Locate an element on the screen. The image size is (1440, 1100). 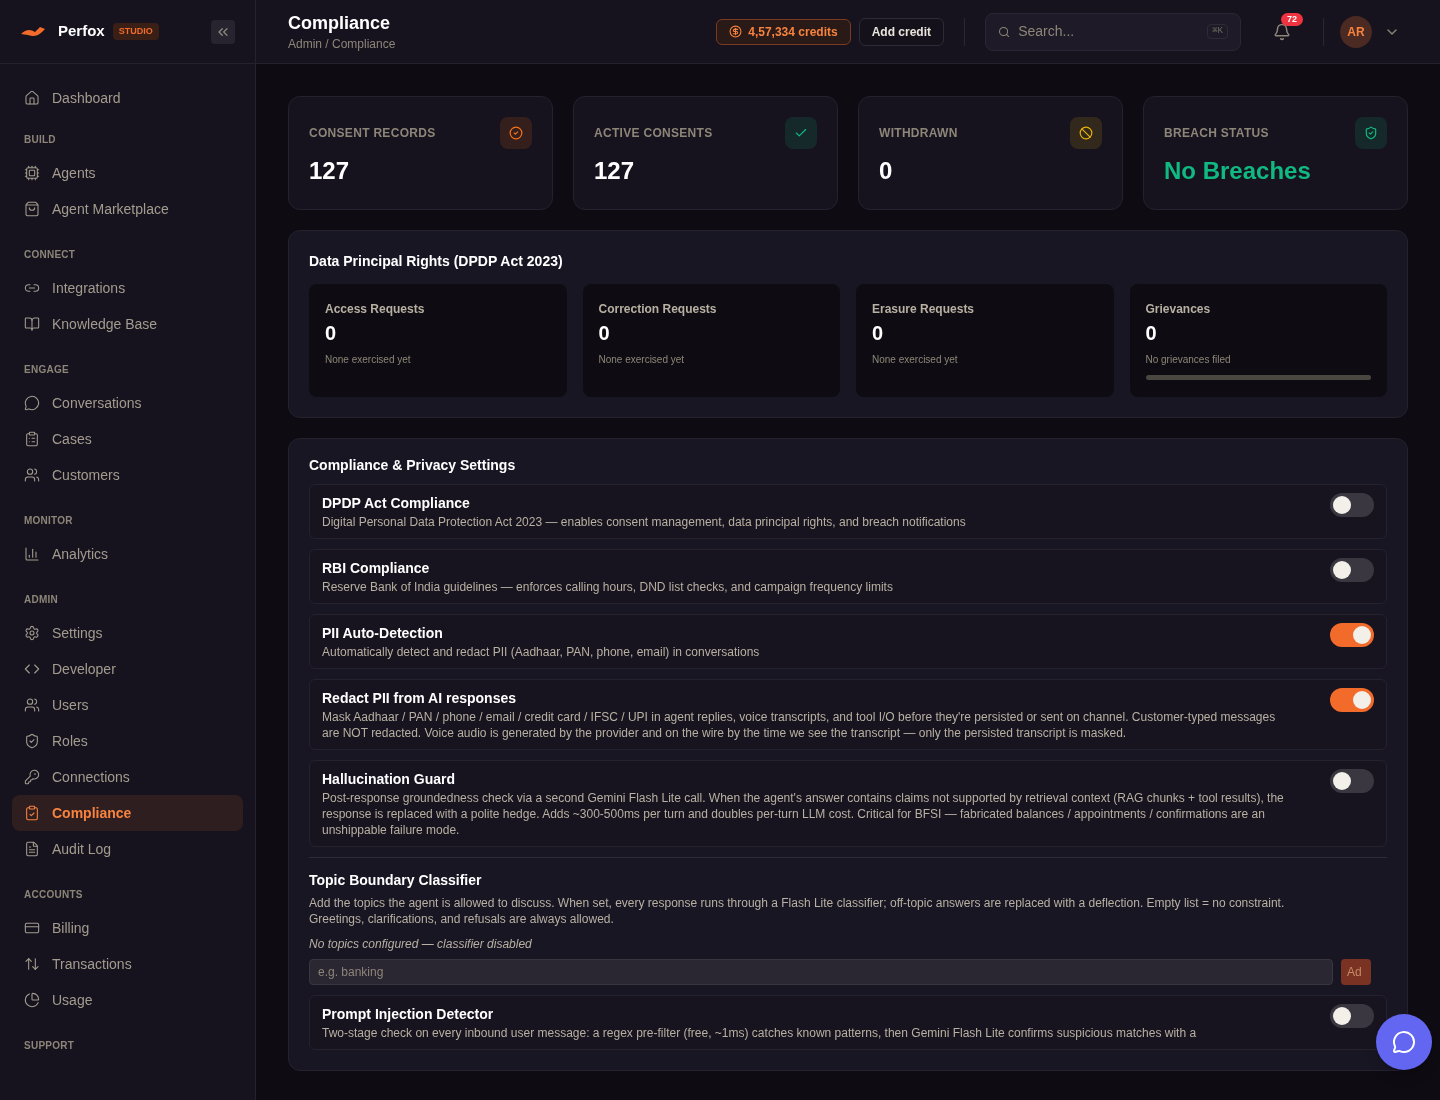
avatar: AR is located at coordinates (1356, 31).